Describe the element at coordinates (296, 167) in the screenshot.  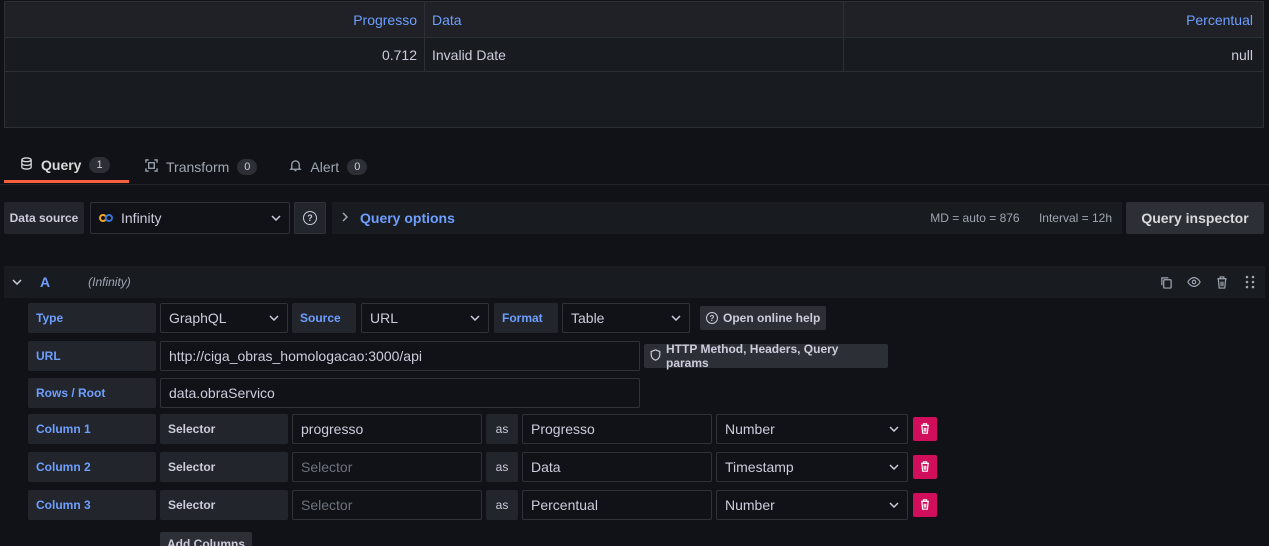
I see `bell-icon` at that location.